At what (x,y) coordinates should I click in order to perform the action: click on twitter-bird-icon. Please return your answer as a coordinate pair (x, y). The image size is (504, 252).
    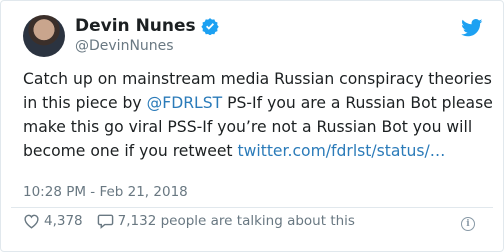
    Looking at the image, I should click on (472, 28).